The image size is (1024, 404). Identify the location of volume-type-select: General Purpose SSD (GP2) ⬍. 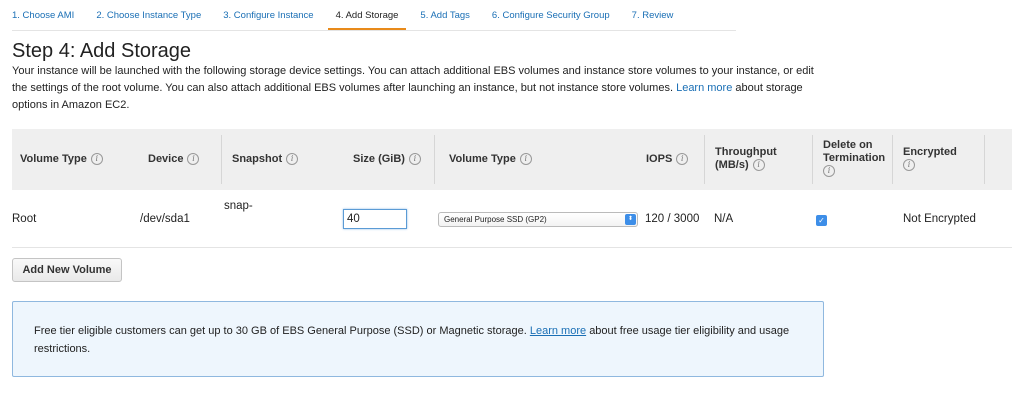
(538, 219).